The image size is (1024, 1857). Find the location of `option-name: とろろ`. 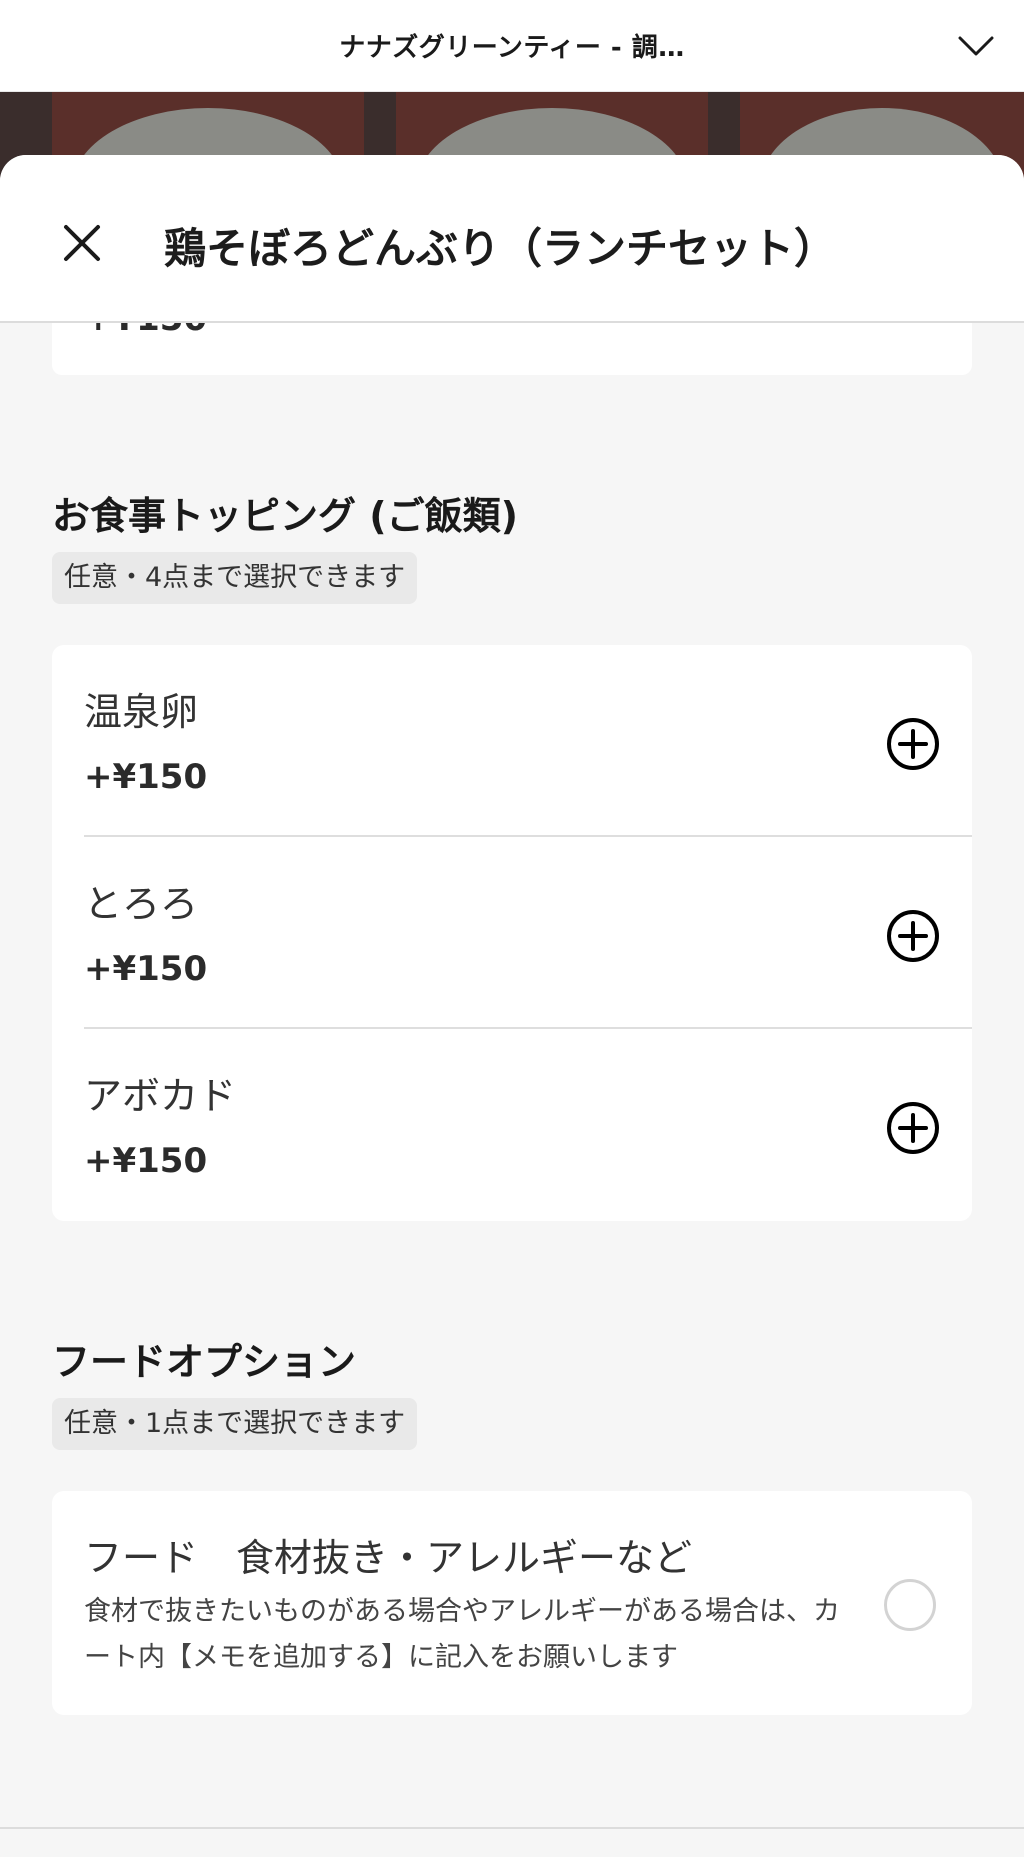

option-name: とろろ is located at coordinates (141, 904).